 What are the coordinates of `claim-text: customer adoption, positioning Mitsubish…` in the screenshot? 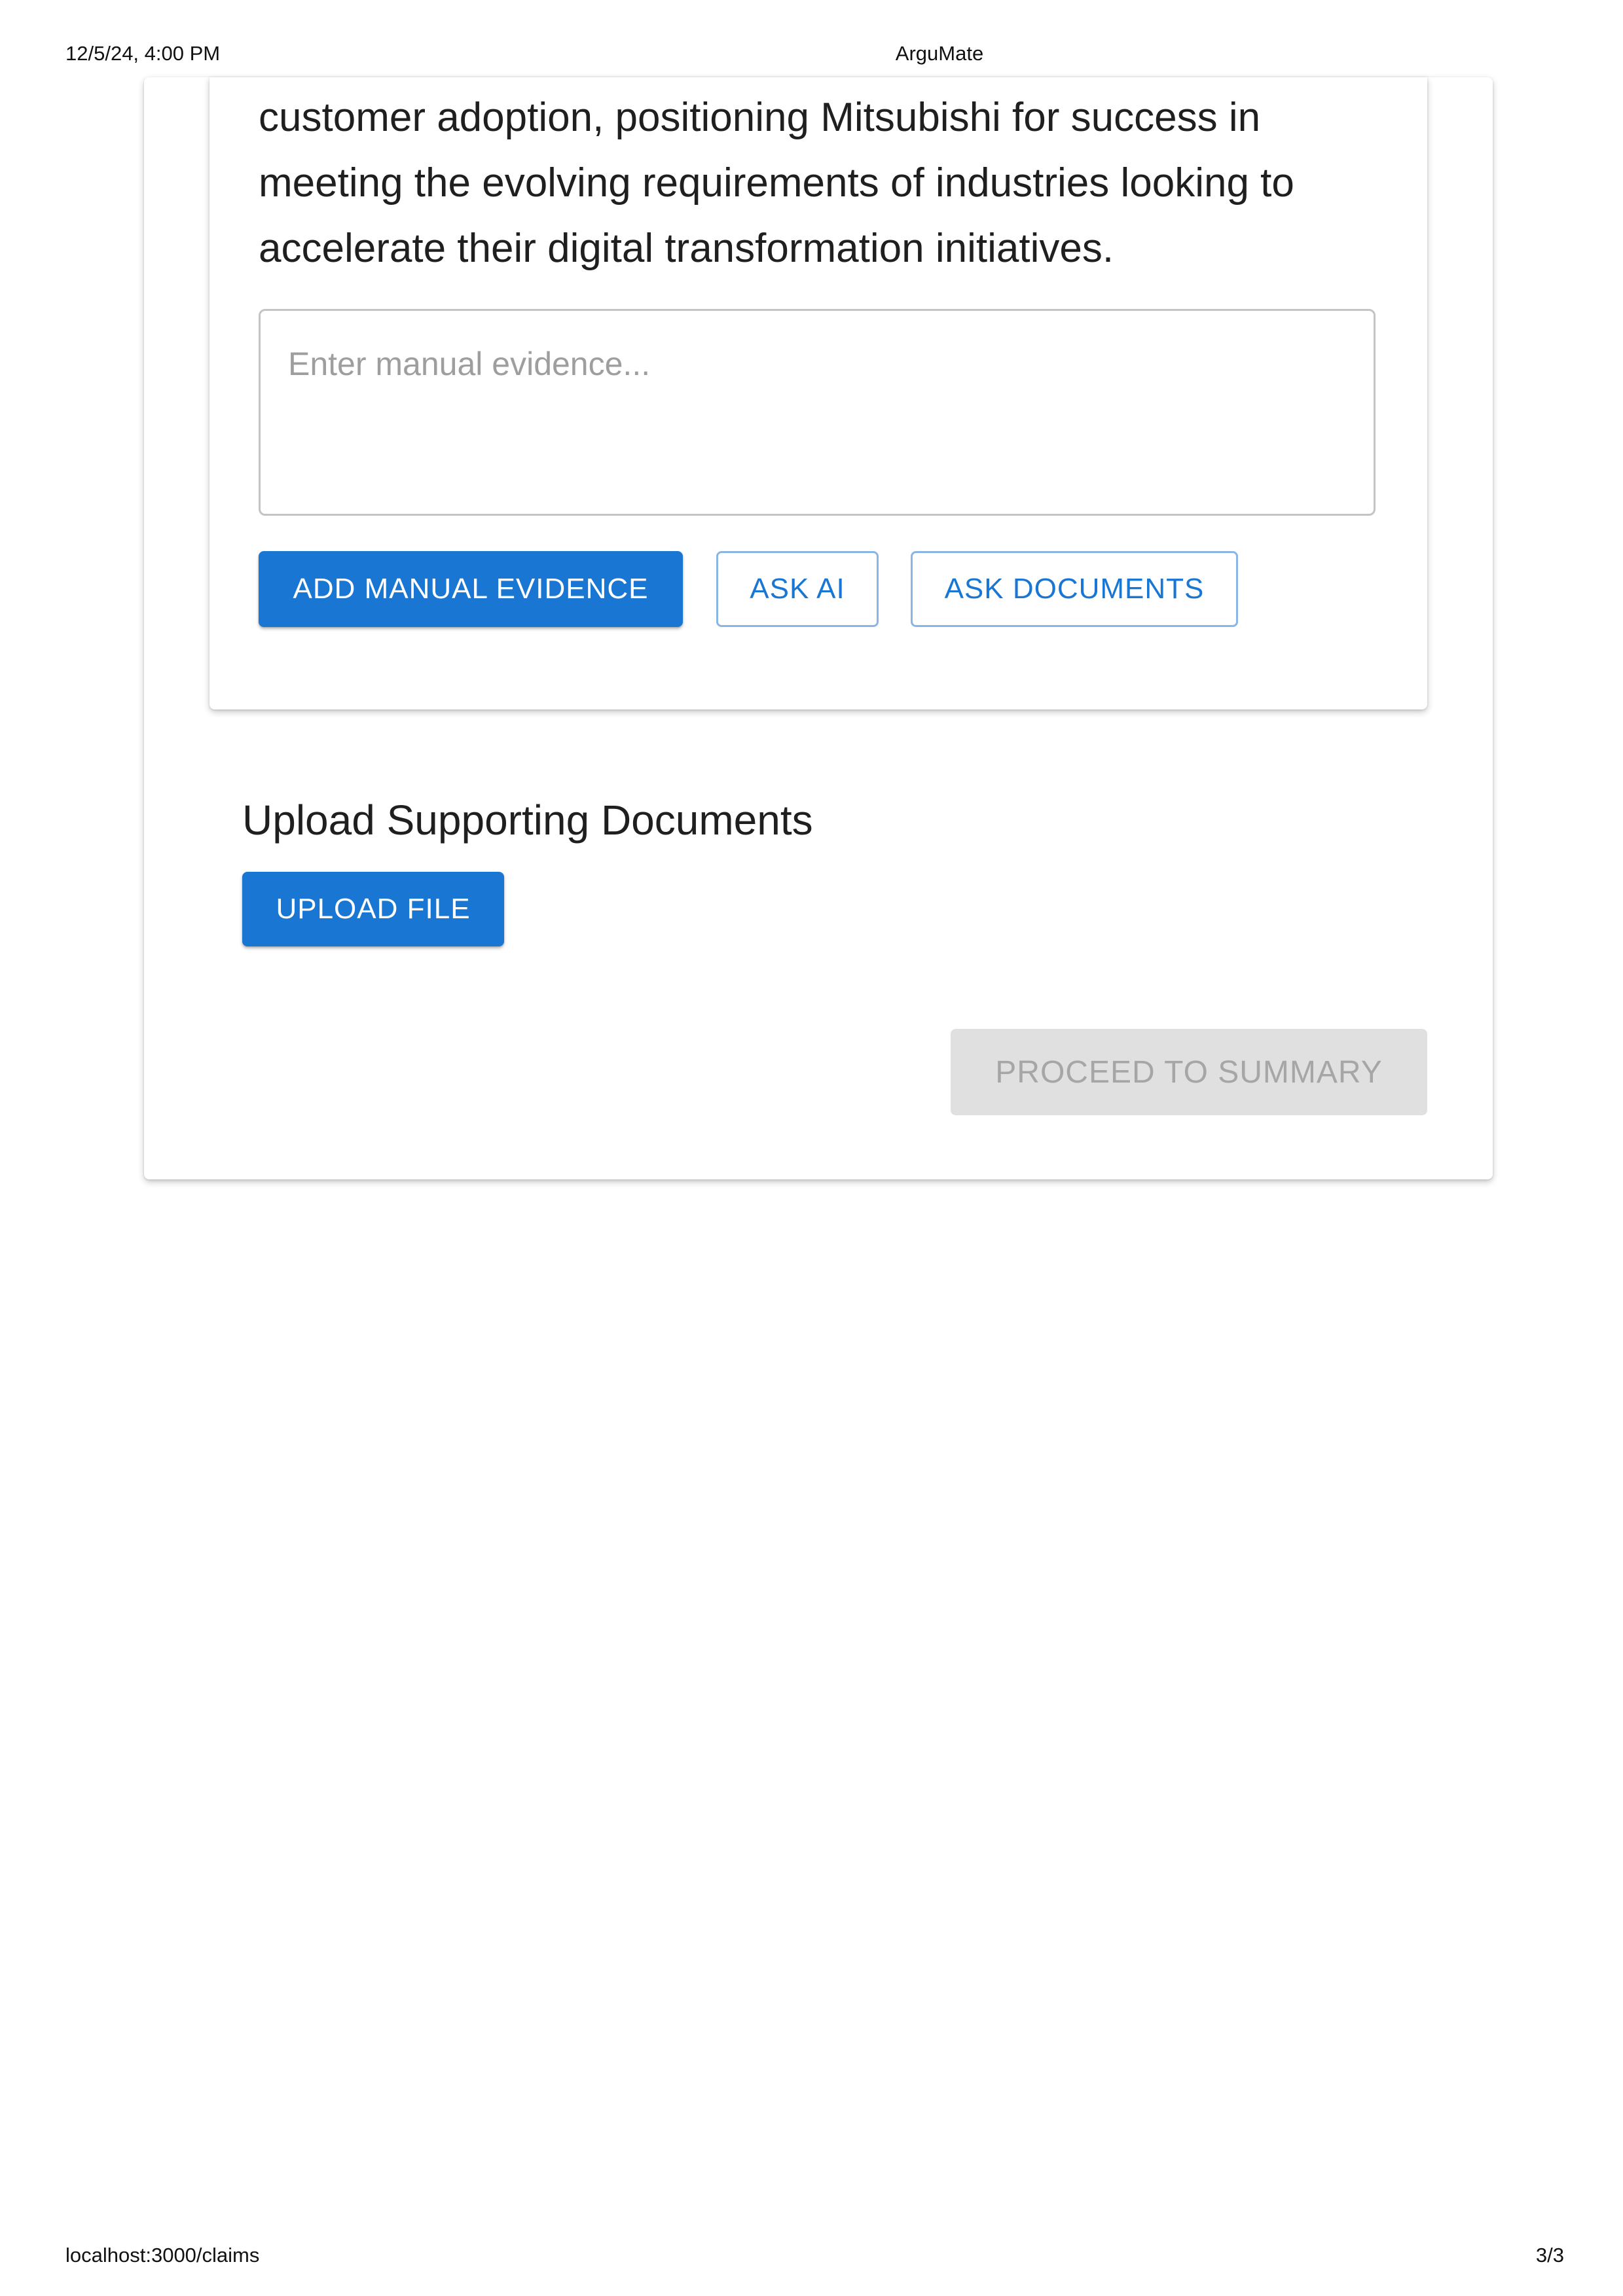 It's located at (776, 183).